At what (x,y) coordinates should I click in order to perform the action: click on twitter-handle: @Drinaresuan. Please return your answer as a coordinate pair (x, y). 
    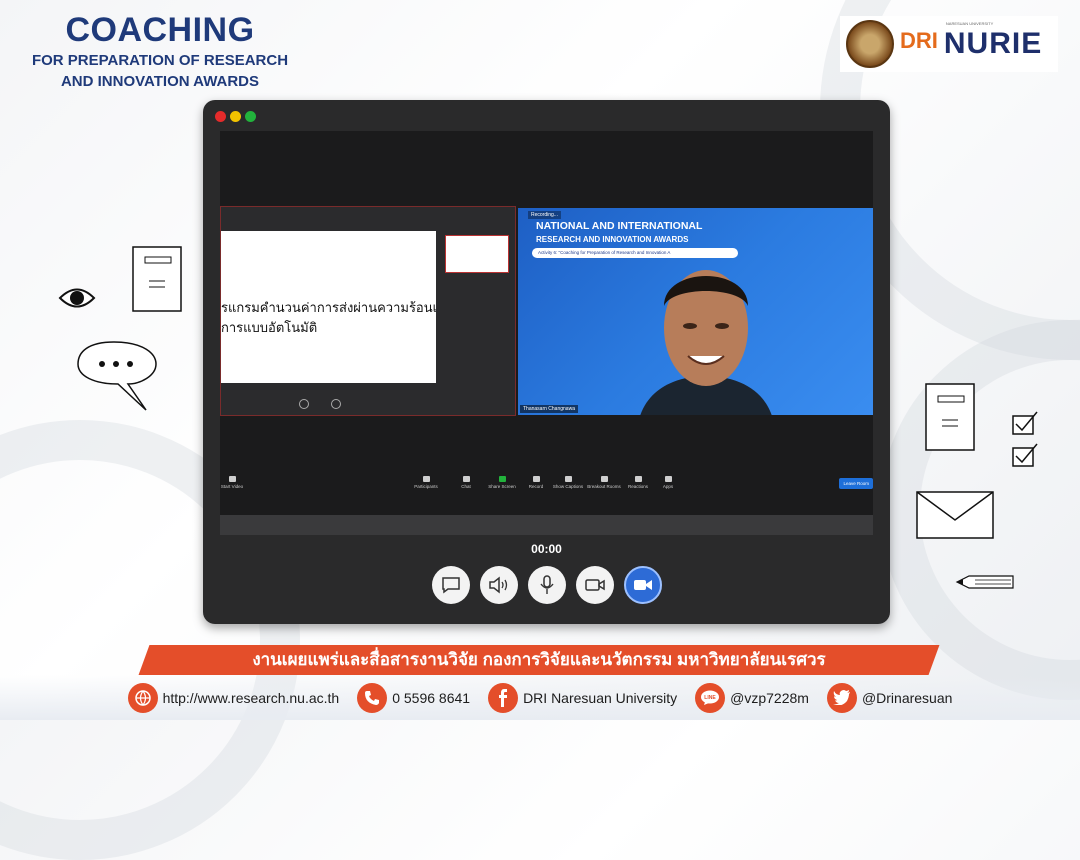
    Looking at the image, I should click on (907, 698).